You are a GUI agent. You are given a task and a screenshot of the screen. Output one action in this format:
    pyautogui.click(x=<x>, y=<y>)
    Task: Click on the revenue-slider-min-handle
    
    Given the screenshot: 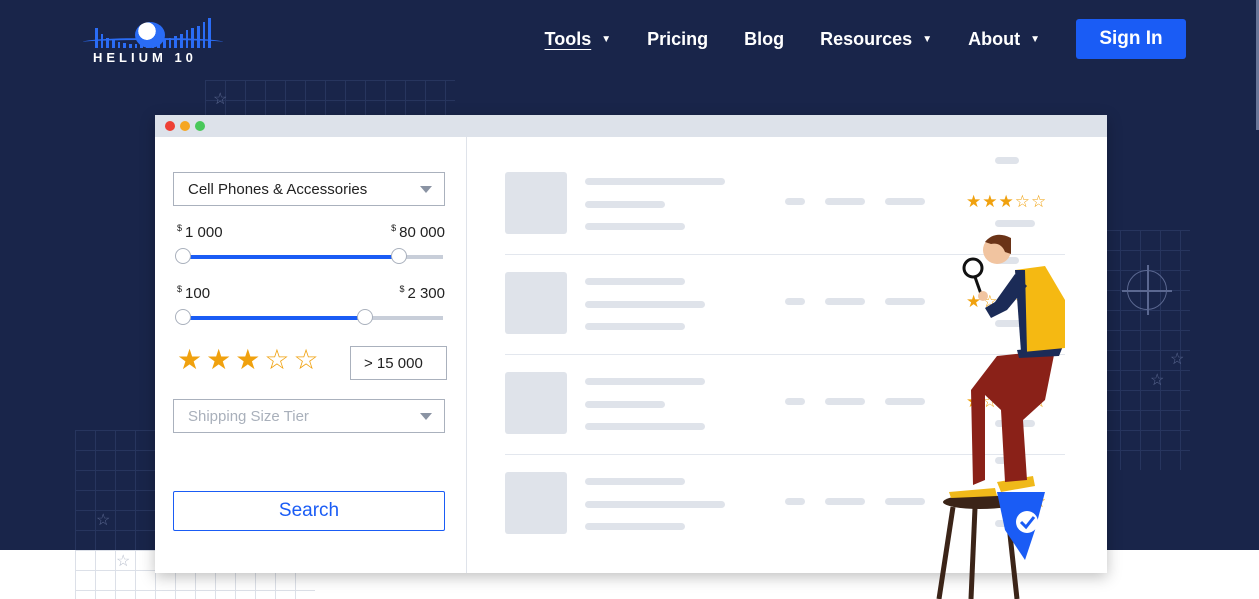 What is the action you would take?
    pyautogui.click(x=183, y=256)
    